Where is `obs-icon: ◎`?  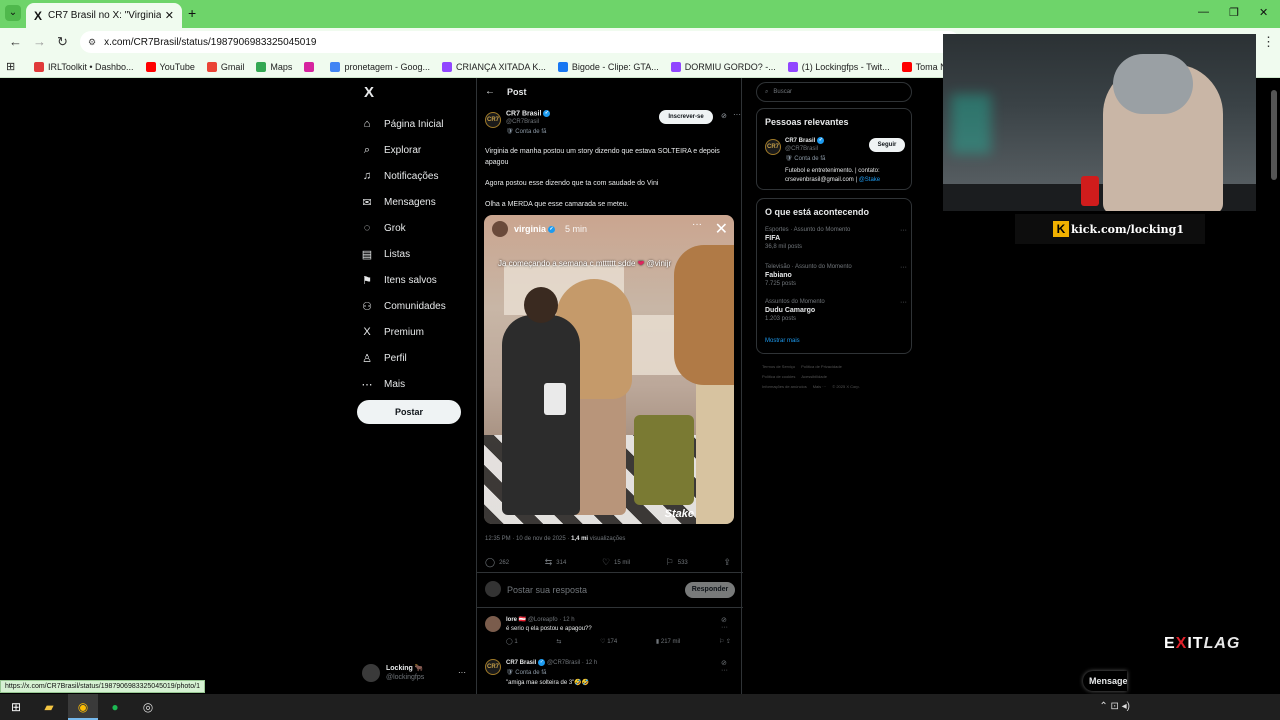 obs-icon: ◎ is located at coordinates (148, 707).